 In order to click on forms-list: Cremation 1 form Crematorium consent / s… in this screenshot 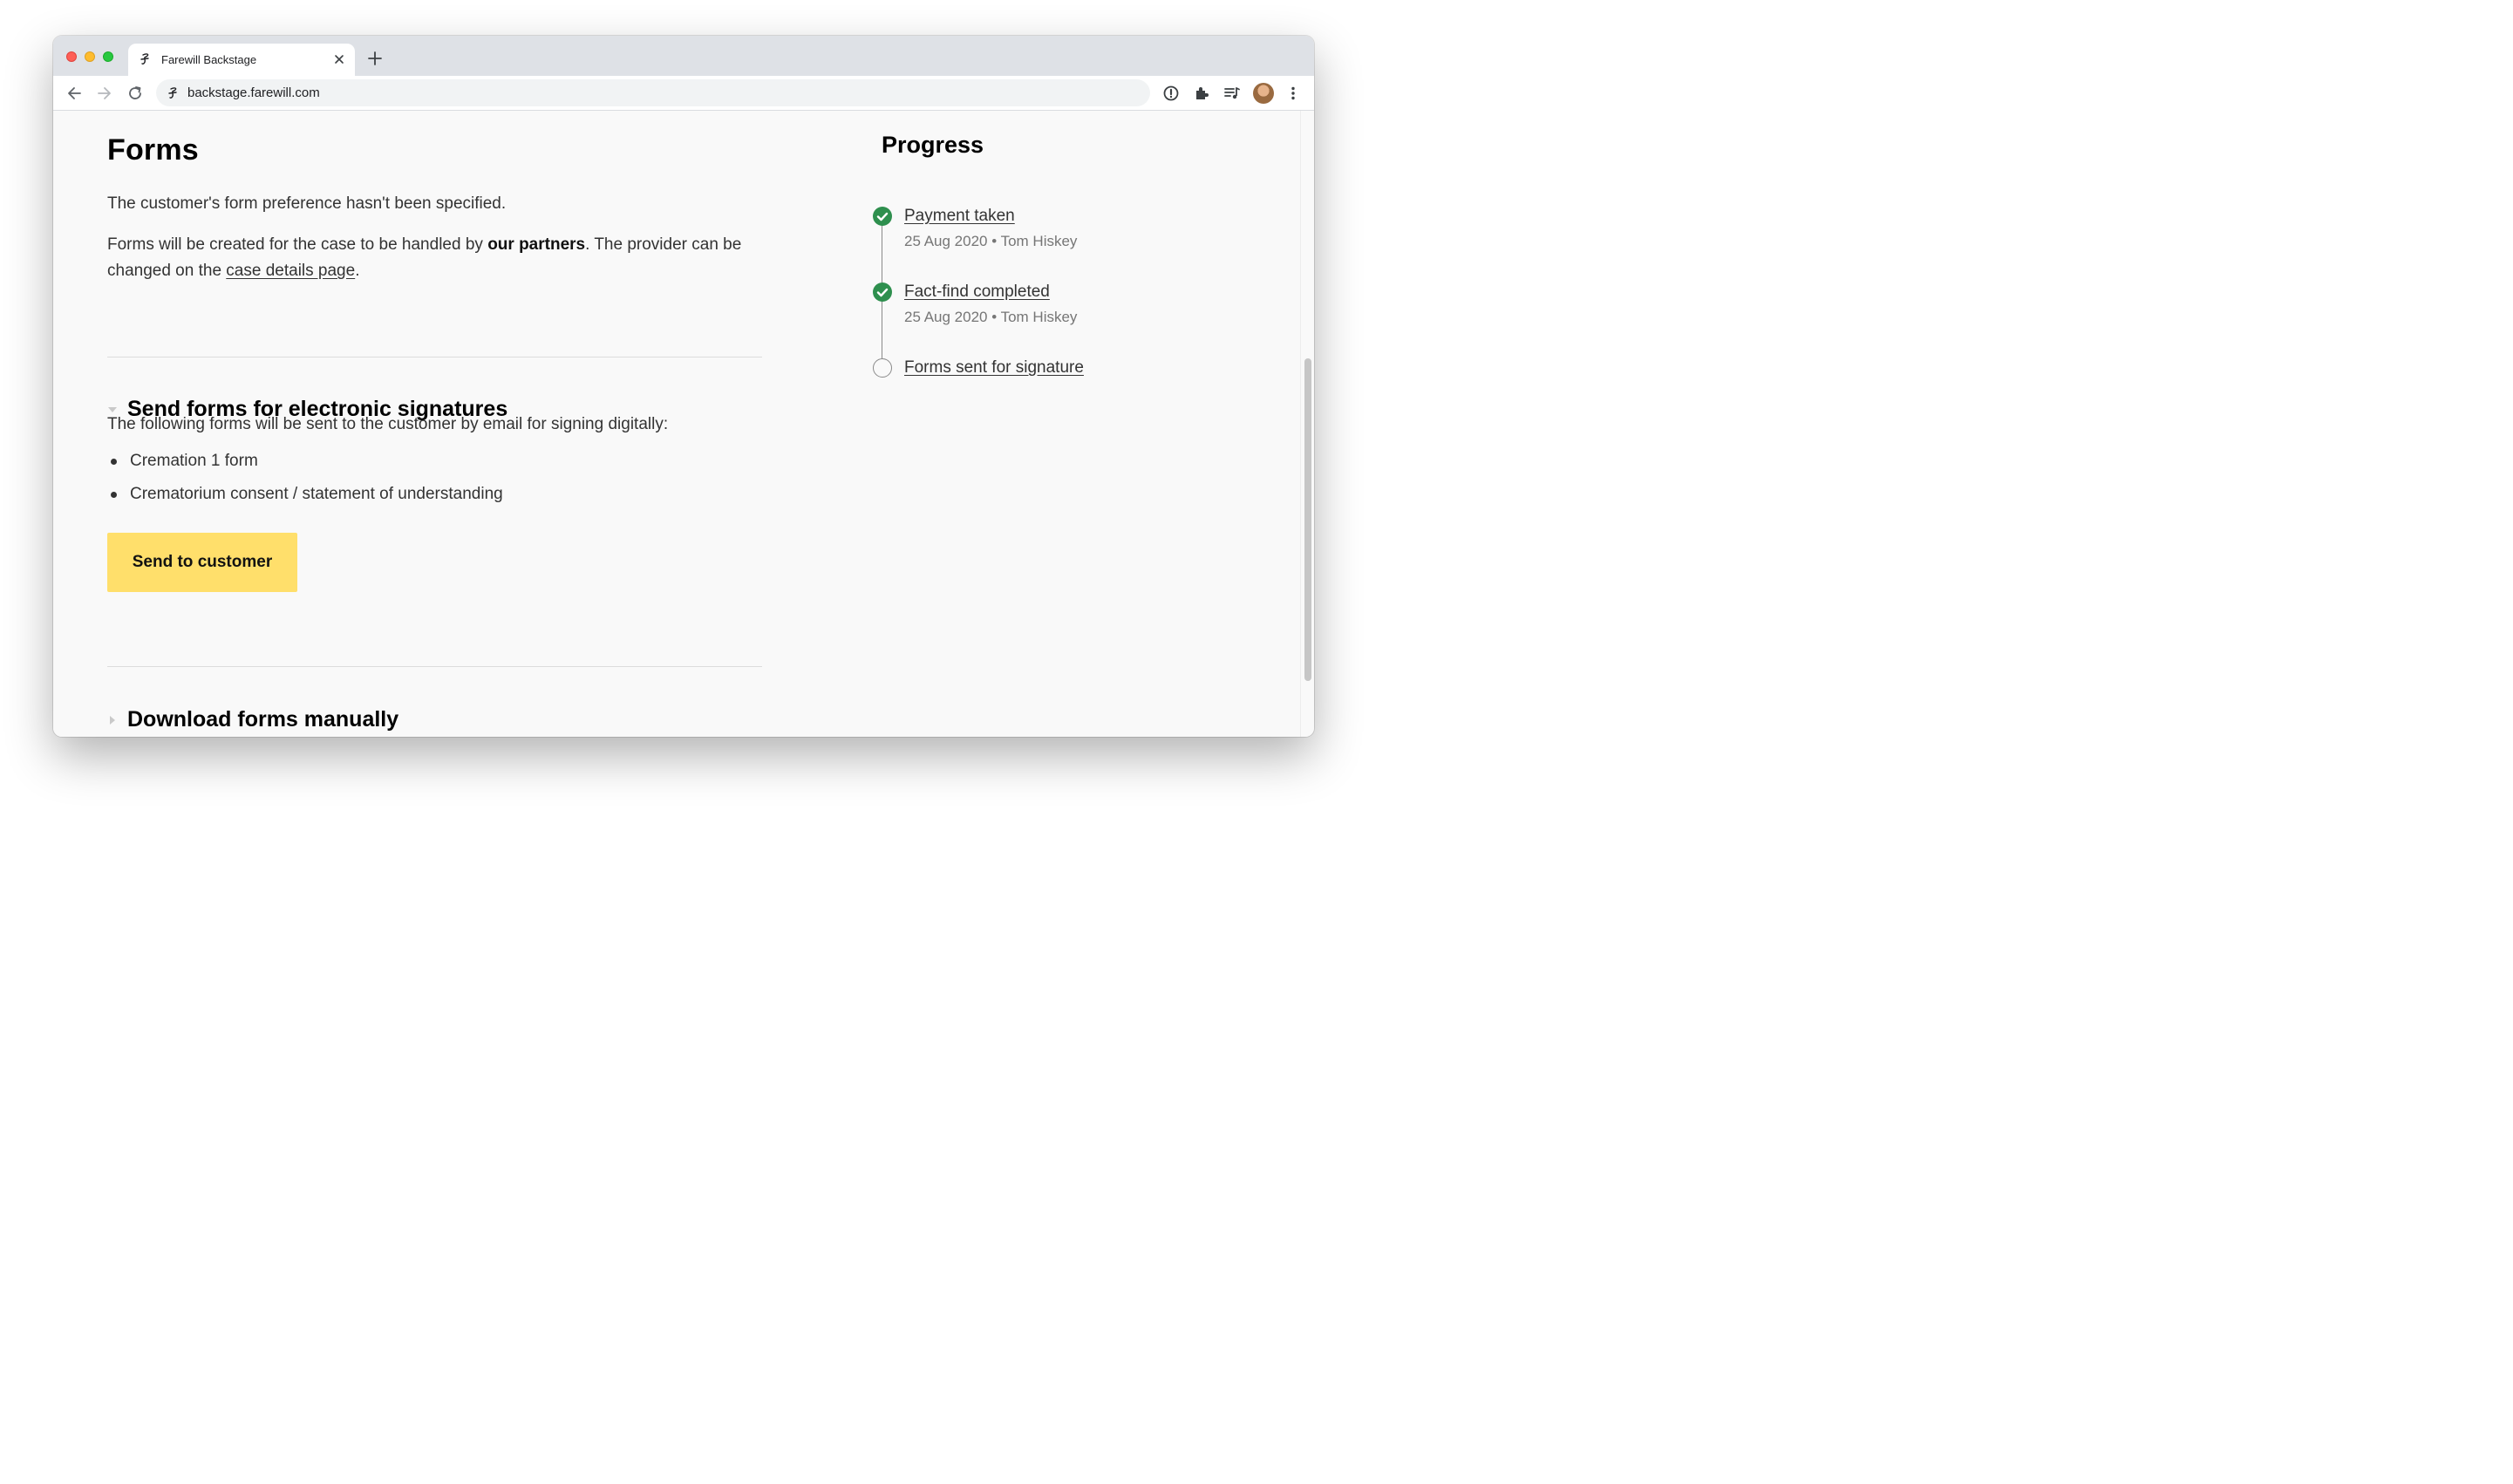, I will do `click(305, 484)`.